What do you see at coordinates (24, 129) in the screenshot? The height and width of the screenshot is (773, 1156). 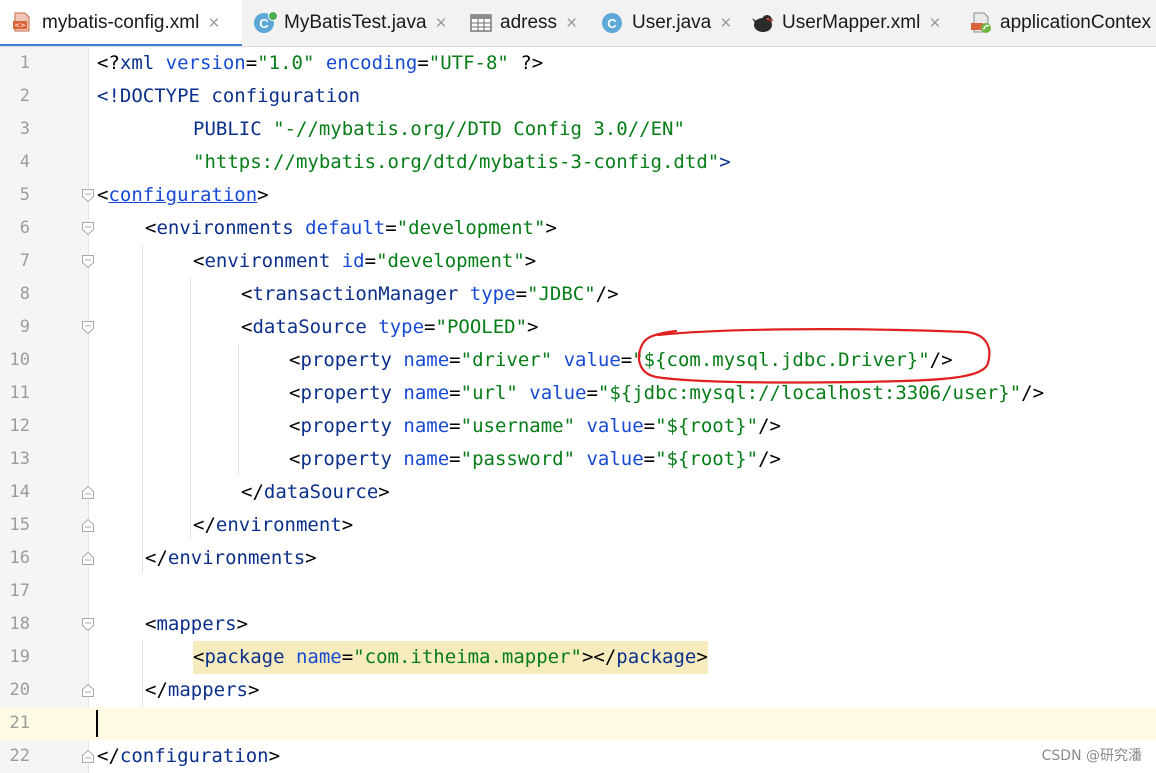 I see `line-number: 3` at bounding box center [24, 129].